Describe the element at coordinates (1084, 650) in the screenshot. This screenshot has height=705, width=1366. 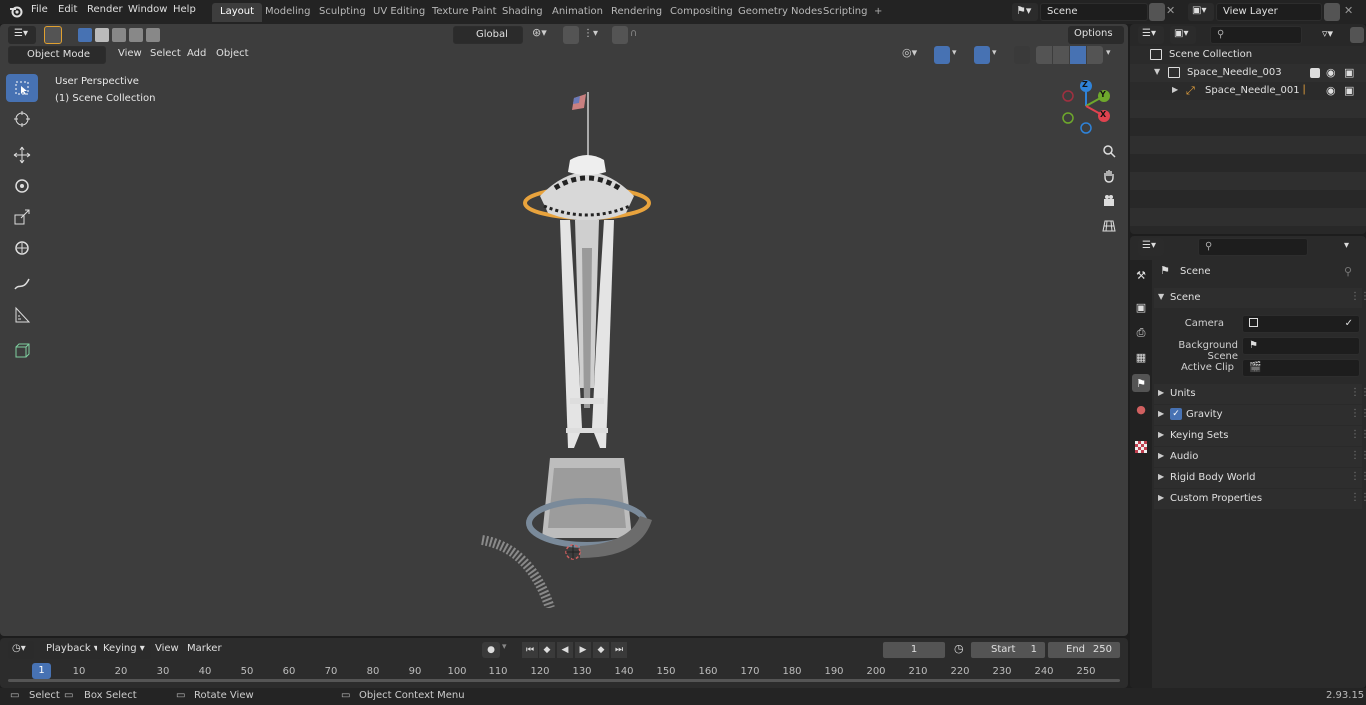
I see `end-frame-field: End 250` at that location.